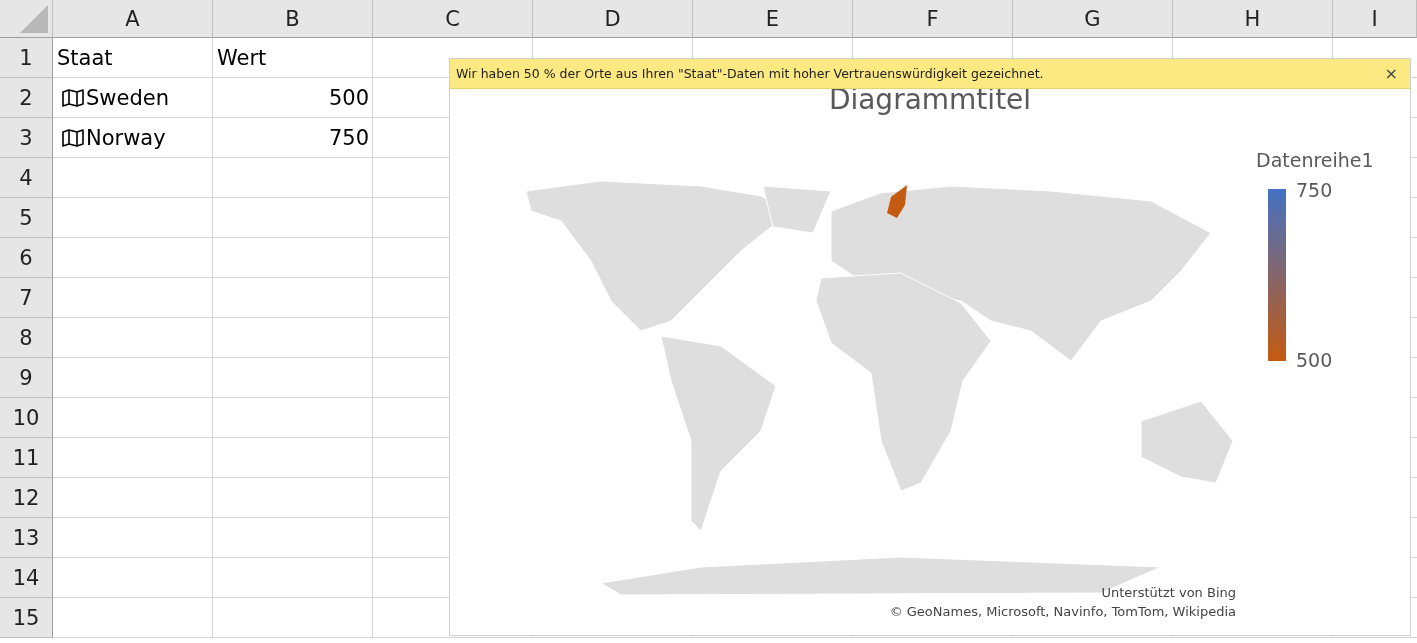 Image resolution: width=1417 pixels, height=643 pixels. I want to click on column-header: G, so click(1093, 19).